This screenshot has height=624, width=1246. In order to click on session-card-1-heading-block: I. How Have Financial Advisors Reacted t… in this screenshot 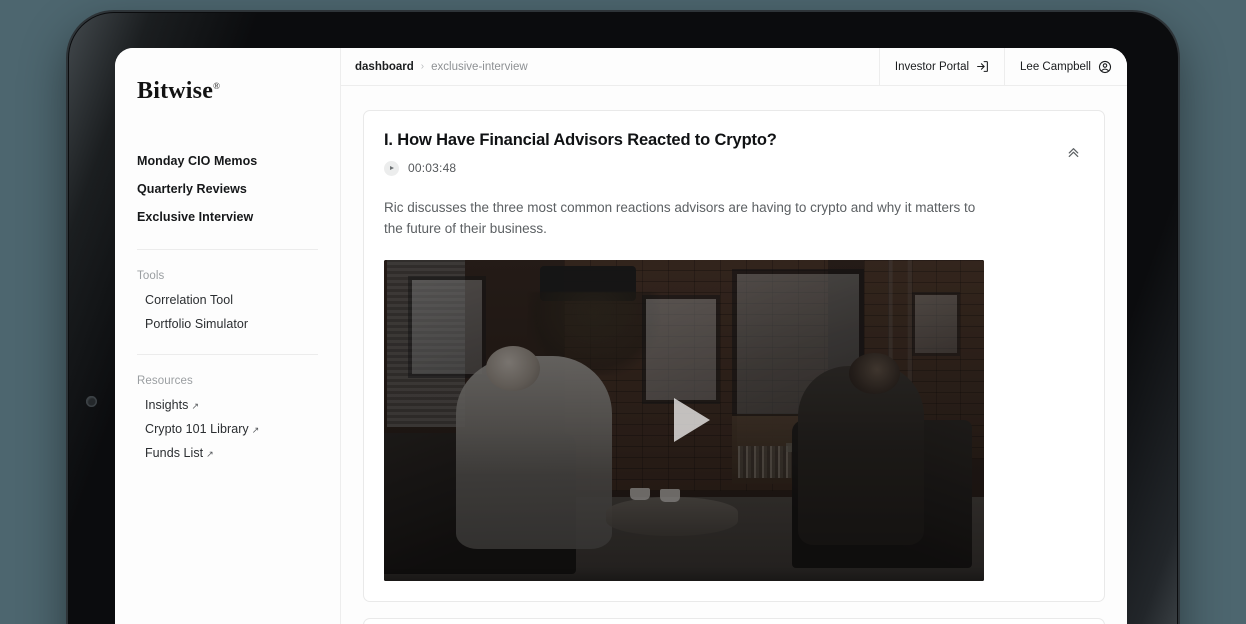, I will do `click(580, 153)`.